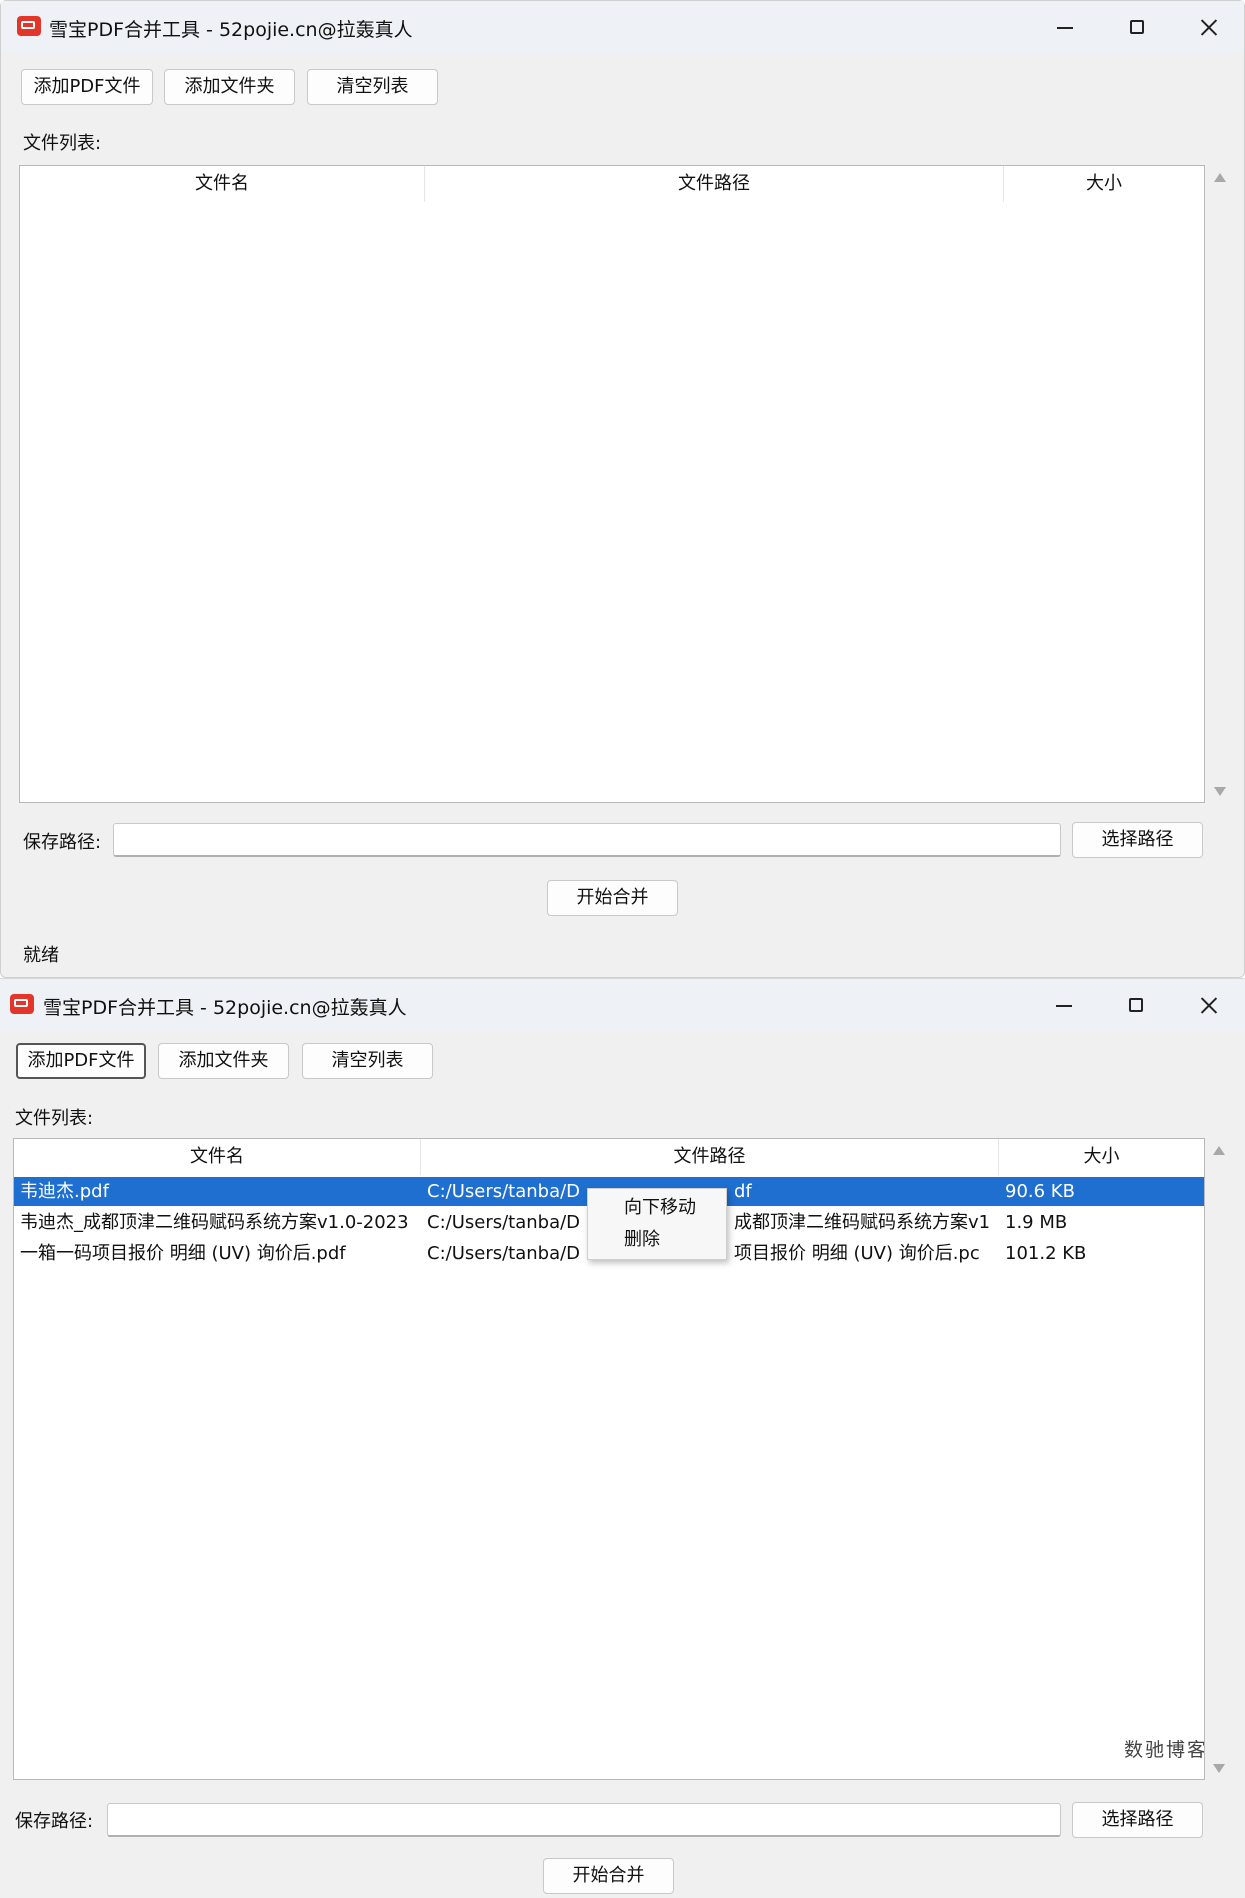 Image resolution: width=1245 pixels, height=1898 pixels. What do you see at coordinates (862, 1222) in the screenshot?
I see `cell-file-path-tail: 成都顶津二维码赋码系统方案v1` at bounding box center [862, 1222].